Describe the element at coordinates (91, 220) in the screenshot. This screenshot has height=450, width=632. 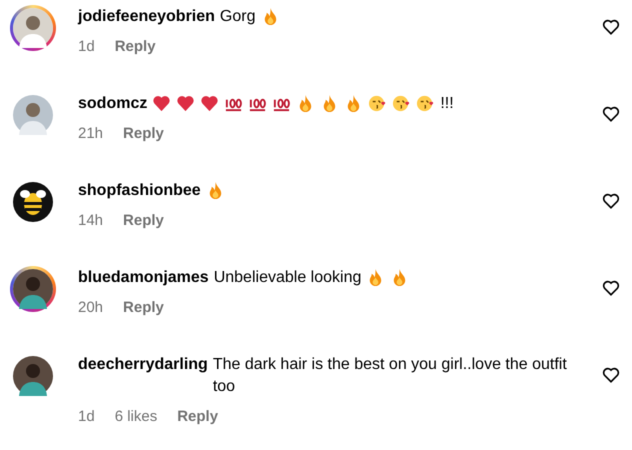
I see `comment-time: 14h` at that location.